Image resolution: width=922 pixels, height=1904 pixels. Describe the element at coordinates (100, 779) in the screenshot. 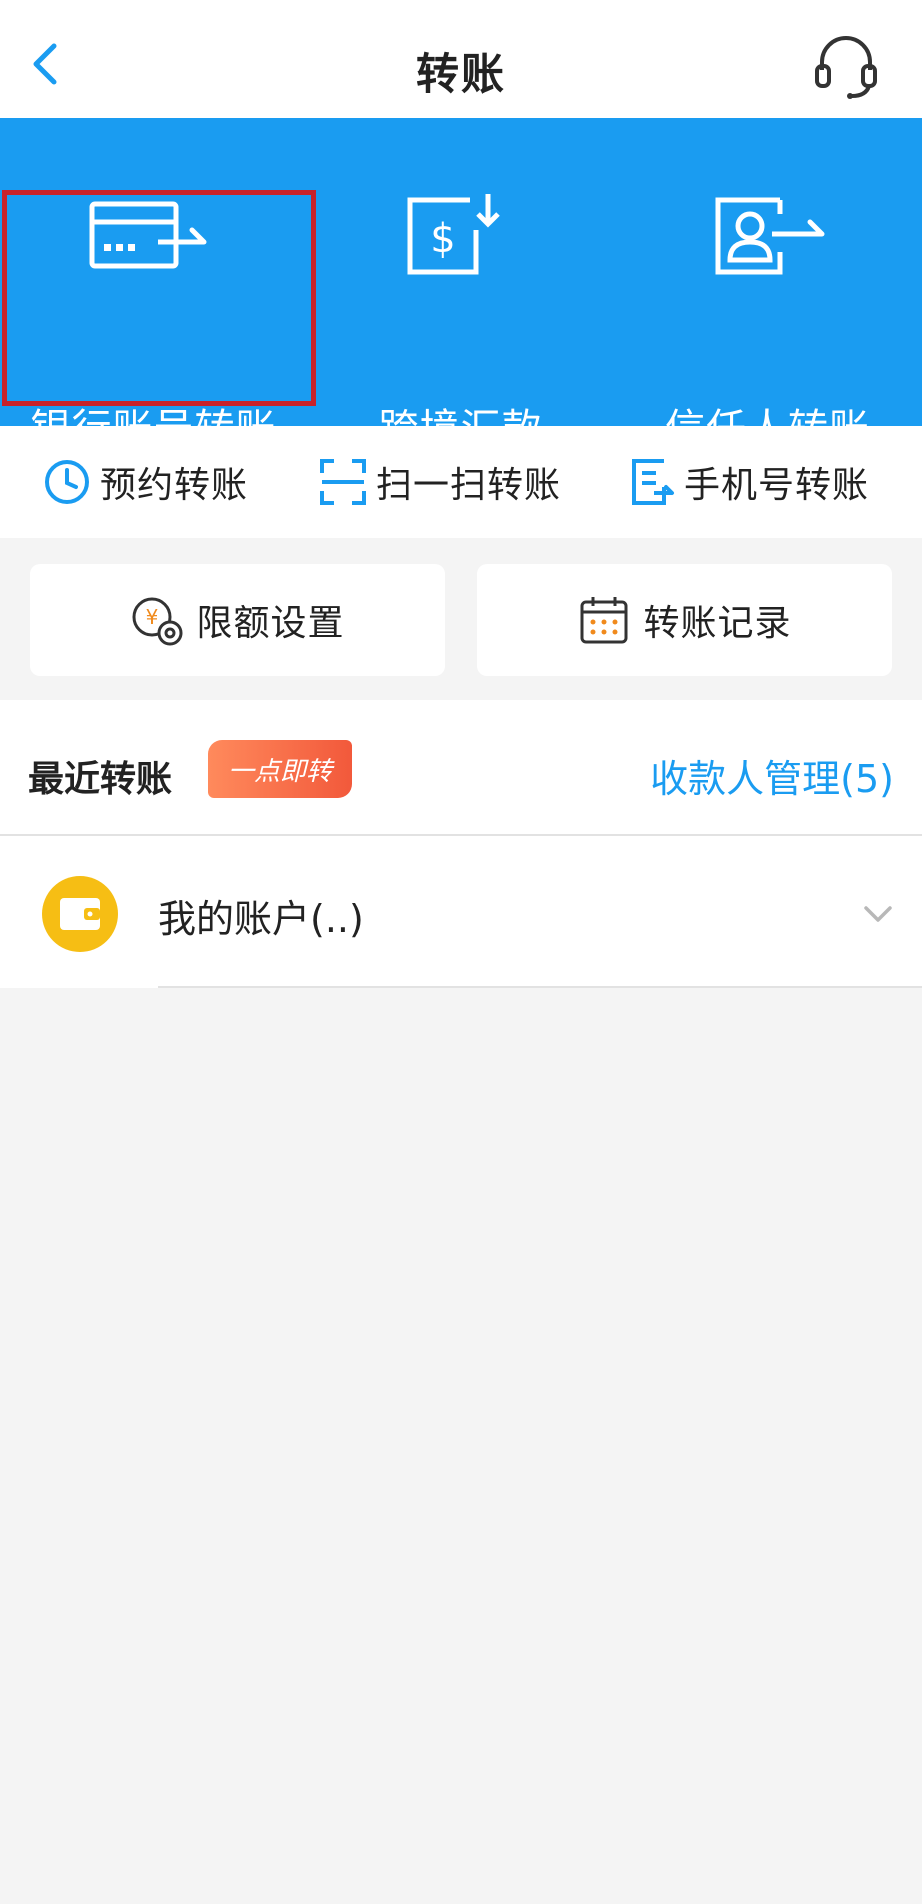

I see `recent-transfers-title: 最近转账` at that location.